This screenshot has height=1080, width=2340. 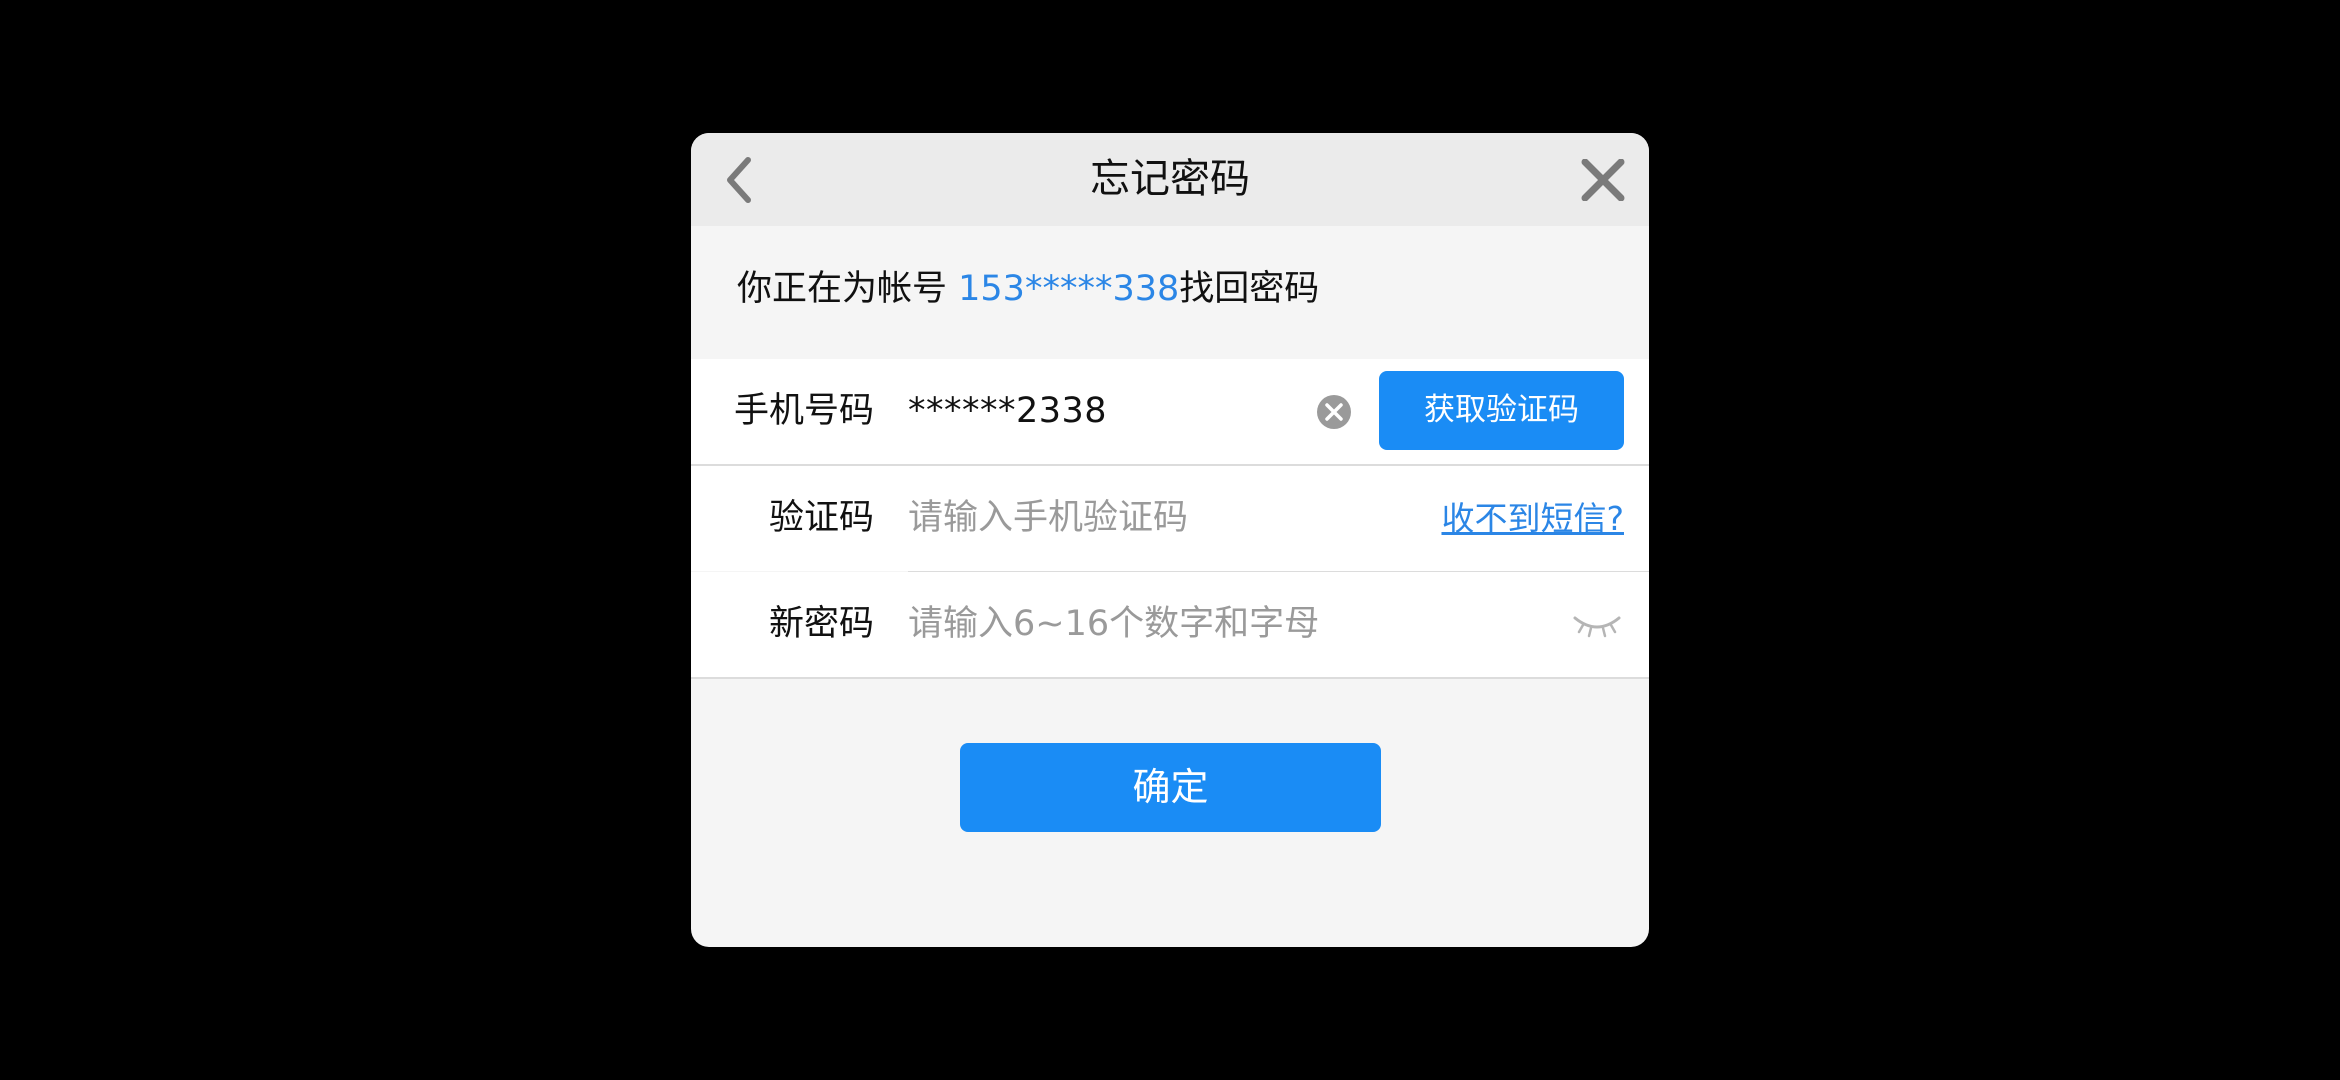 I want to click on close-button, so click(x=1603, y=180).